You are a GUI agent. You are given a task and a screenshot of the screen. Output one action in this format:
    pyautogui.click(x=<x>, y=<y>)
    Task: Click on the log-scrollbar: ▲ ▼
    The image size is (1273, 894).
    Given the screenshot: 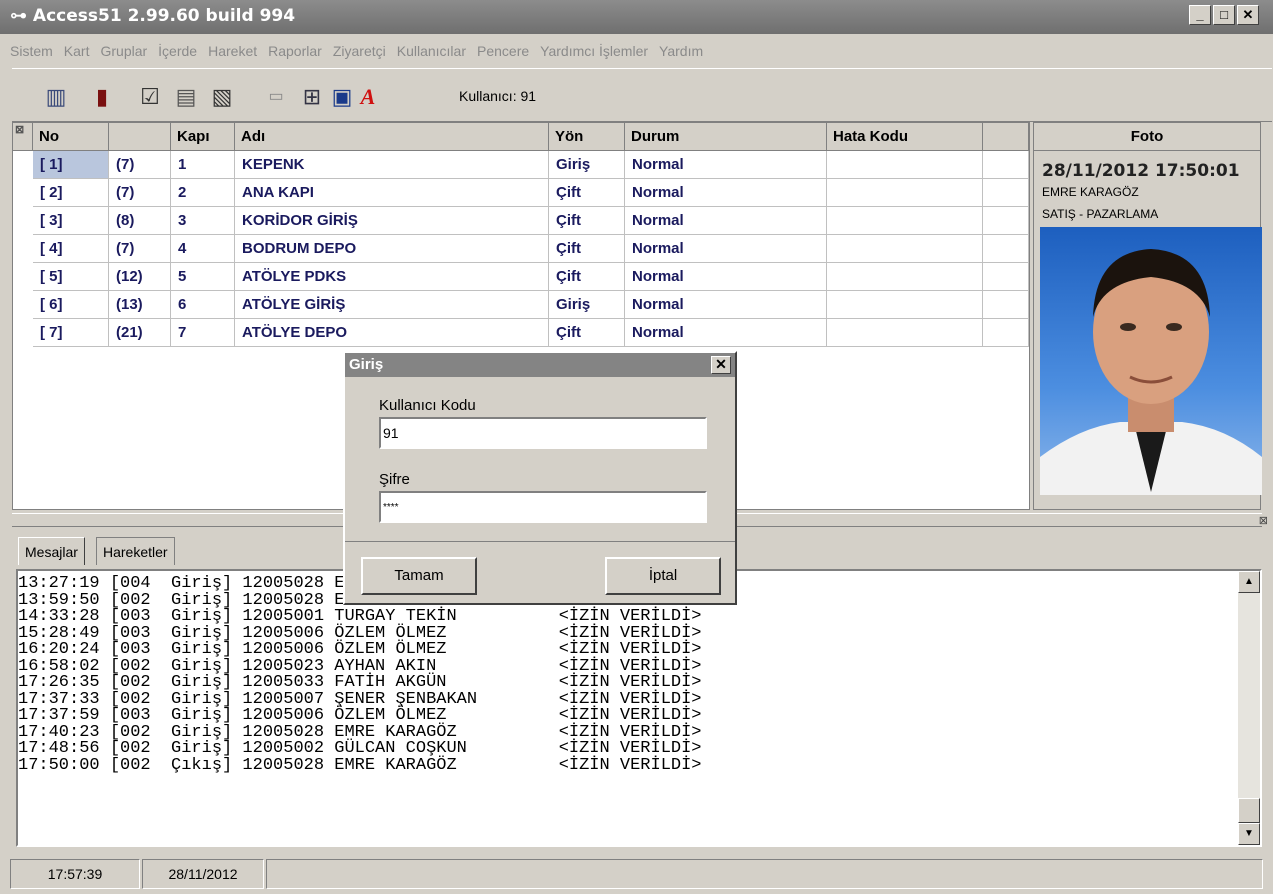 What is the action you would take?
    pyautogui.click(x=1249, y=708)
    